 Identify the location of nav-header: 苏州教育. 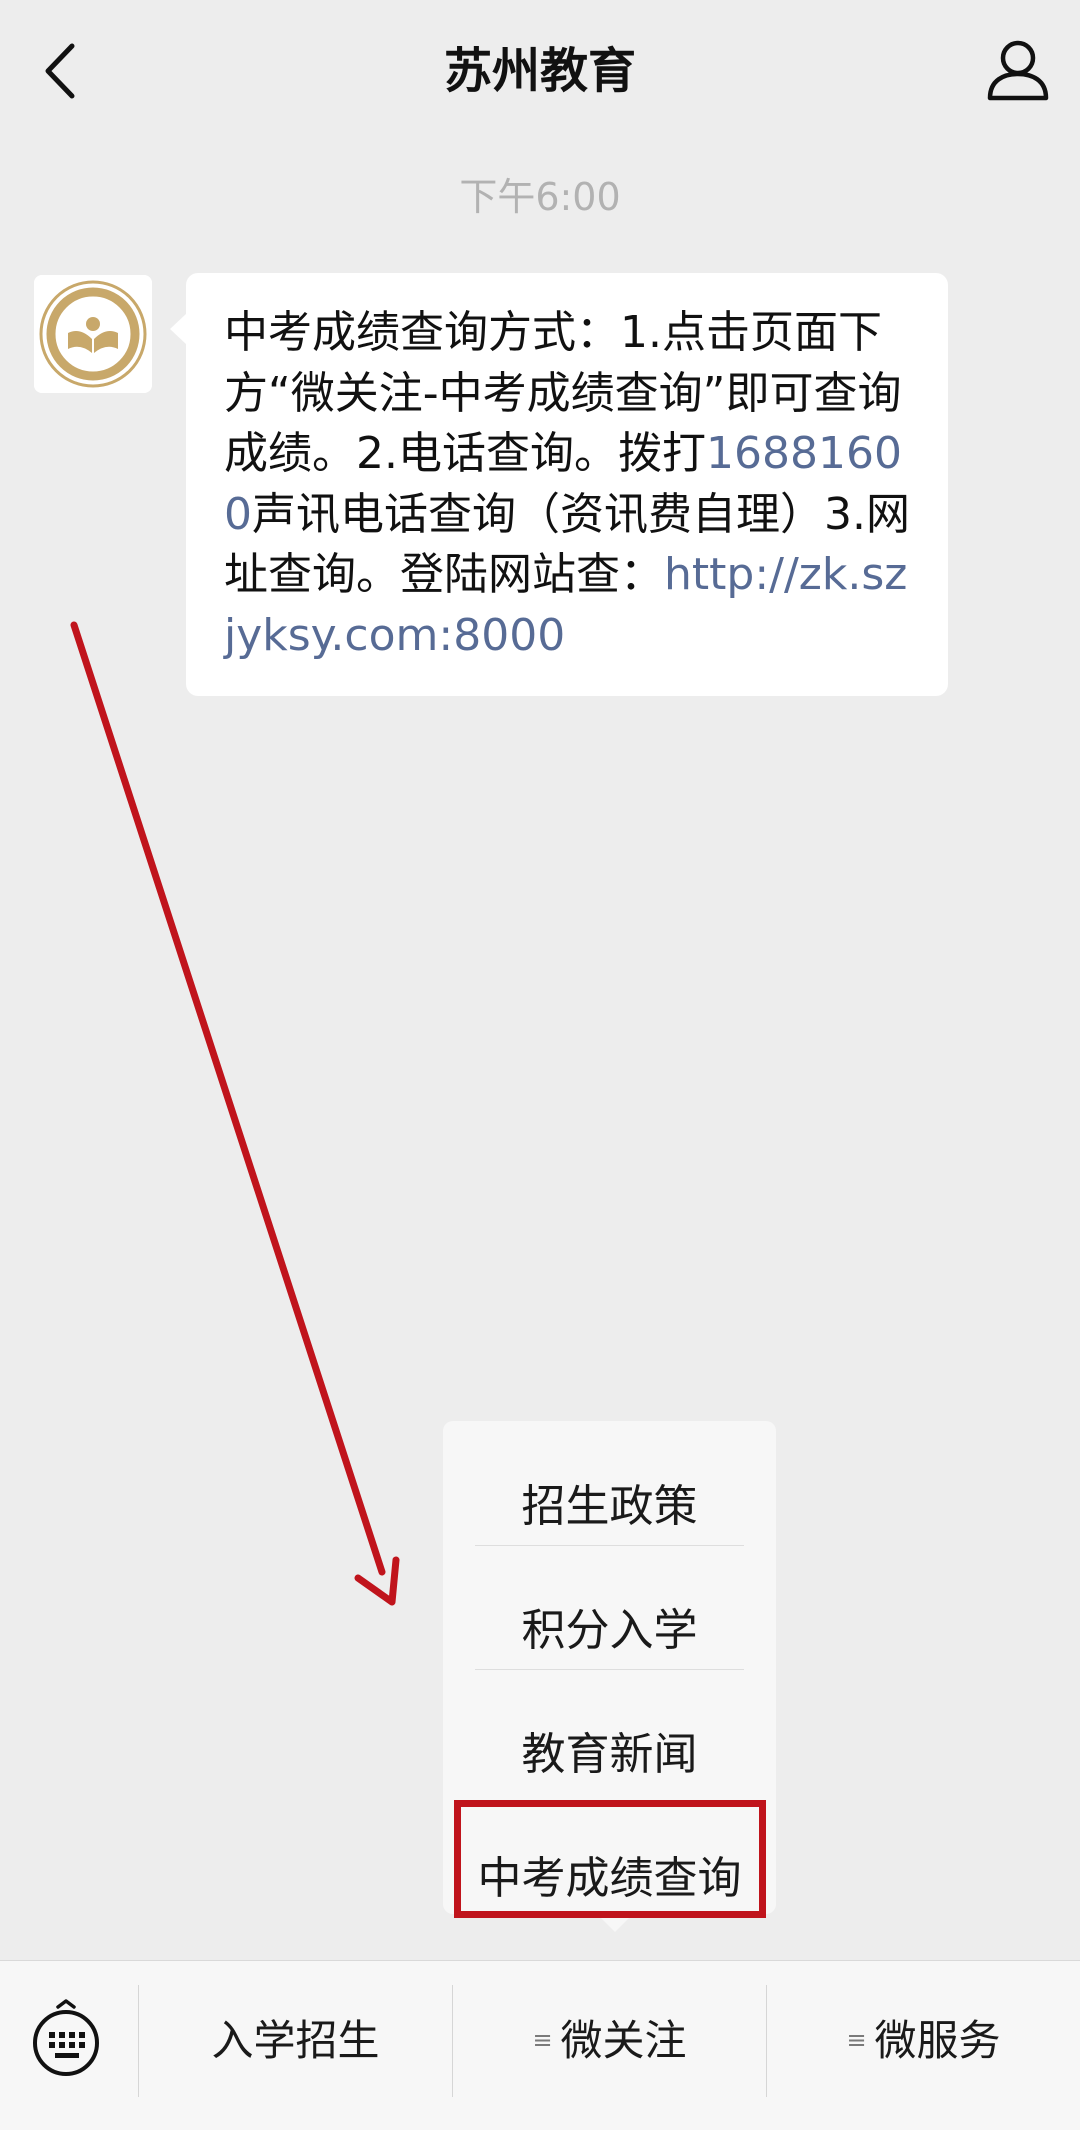
(540, 70).